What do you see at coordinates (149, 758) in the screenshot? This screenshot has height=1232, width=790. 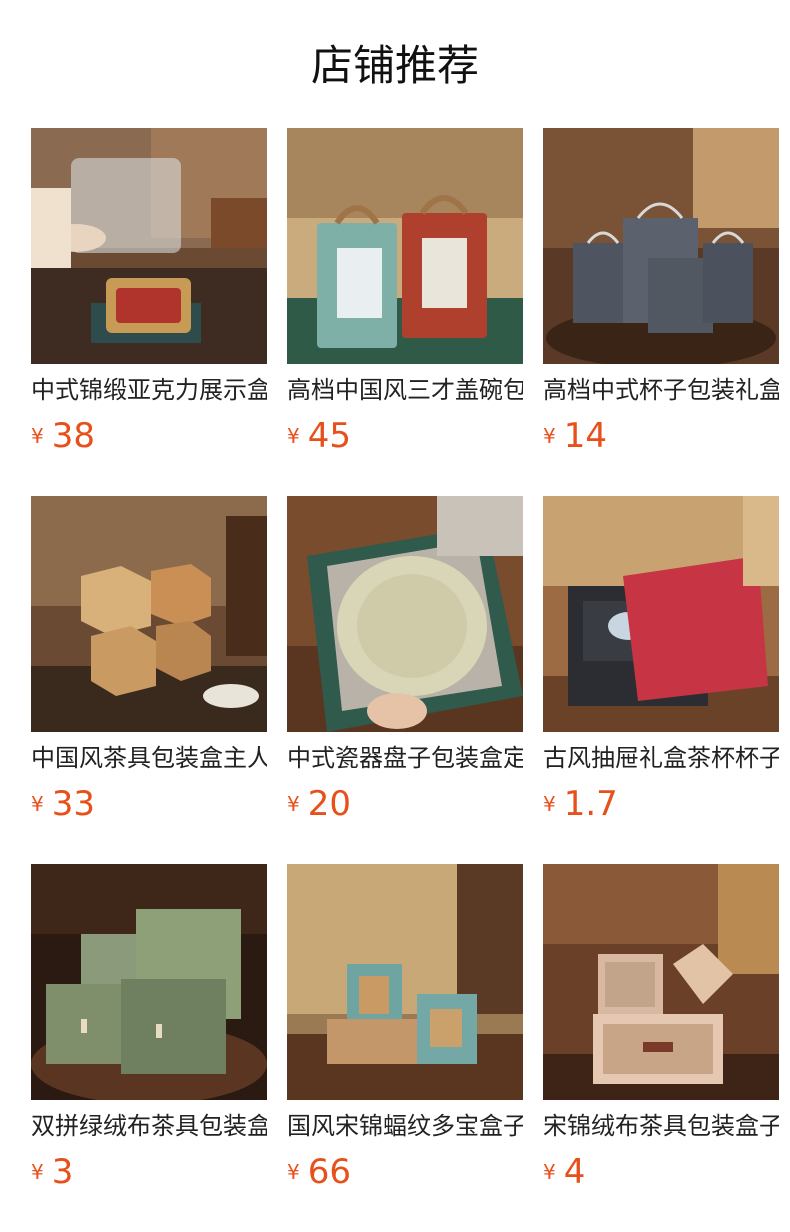 I see `product-name: 中国风茶具包装盒主人杯` at bounding box center [149, 758].